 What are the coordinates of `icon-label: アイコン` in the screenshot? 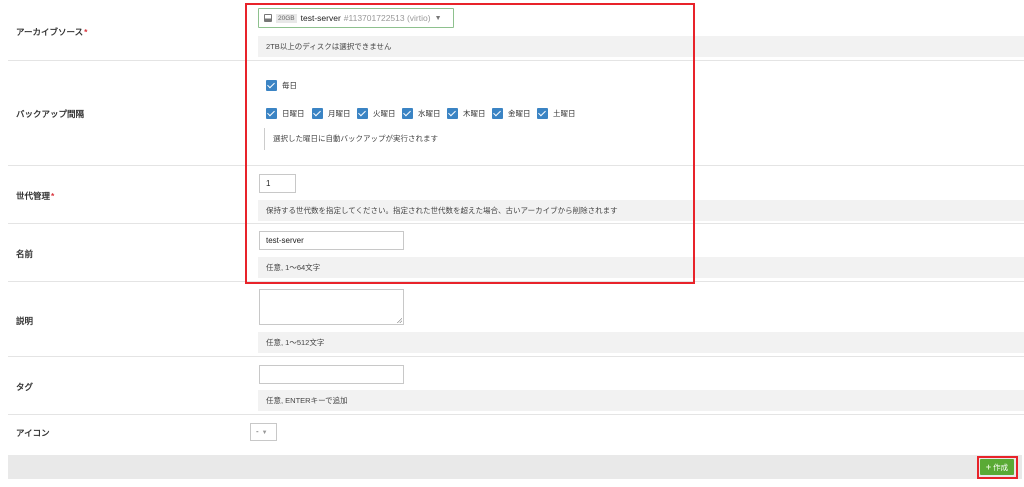 It's located at (33, 433).